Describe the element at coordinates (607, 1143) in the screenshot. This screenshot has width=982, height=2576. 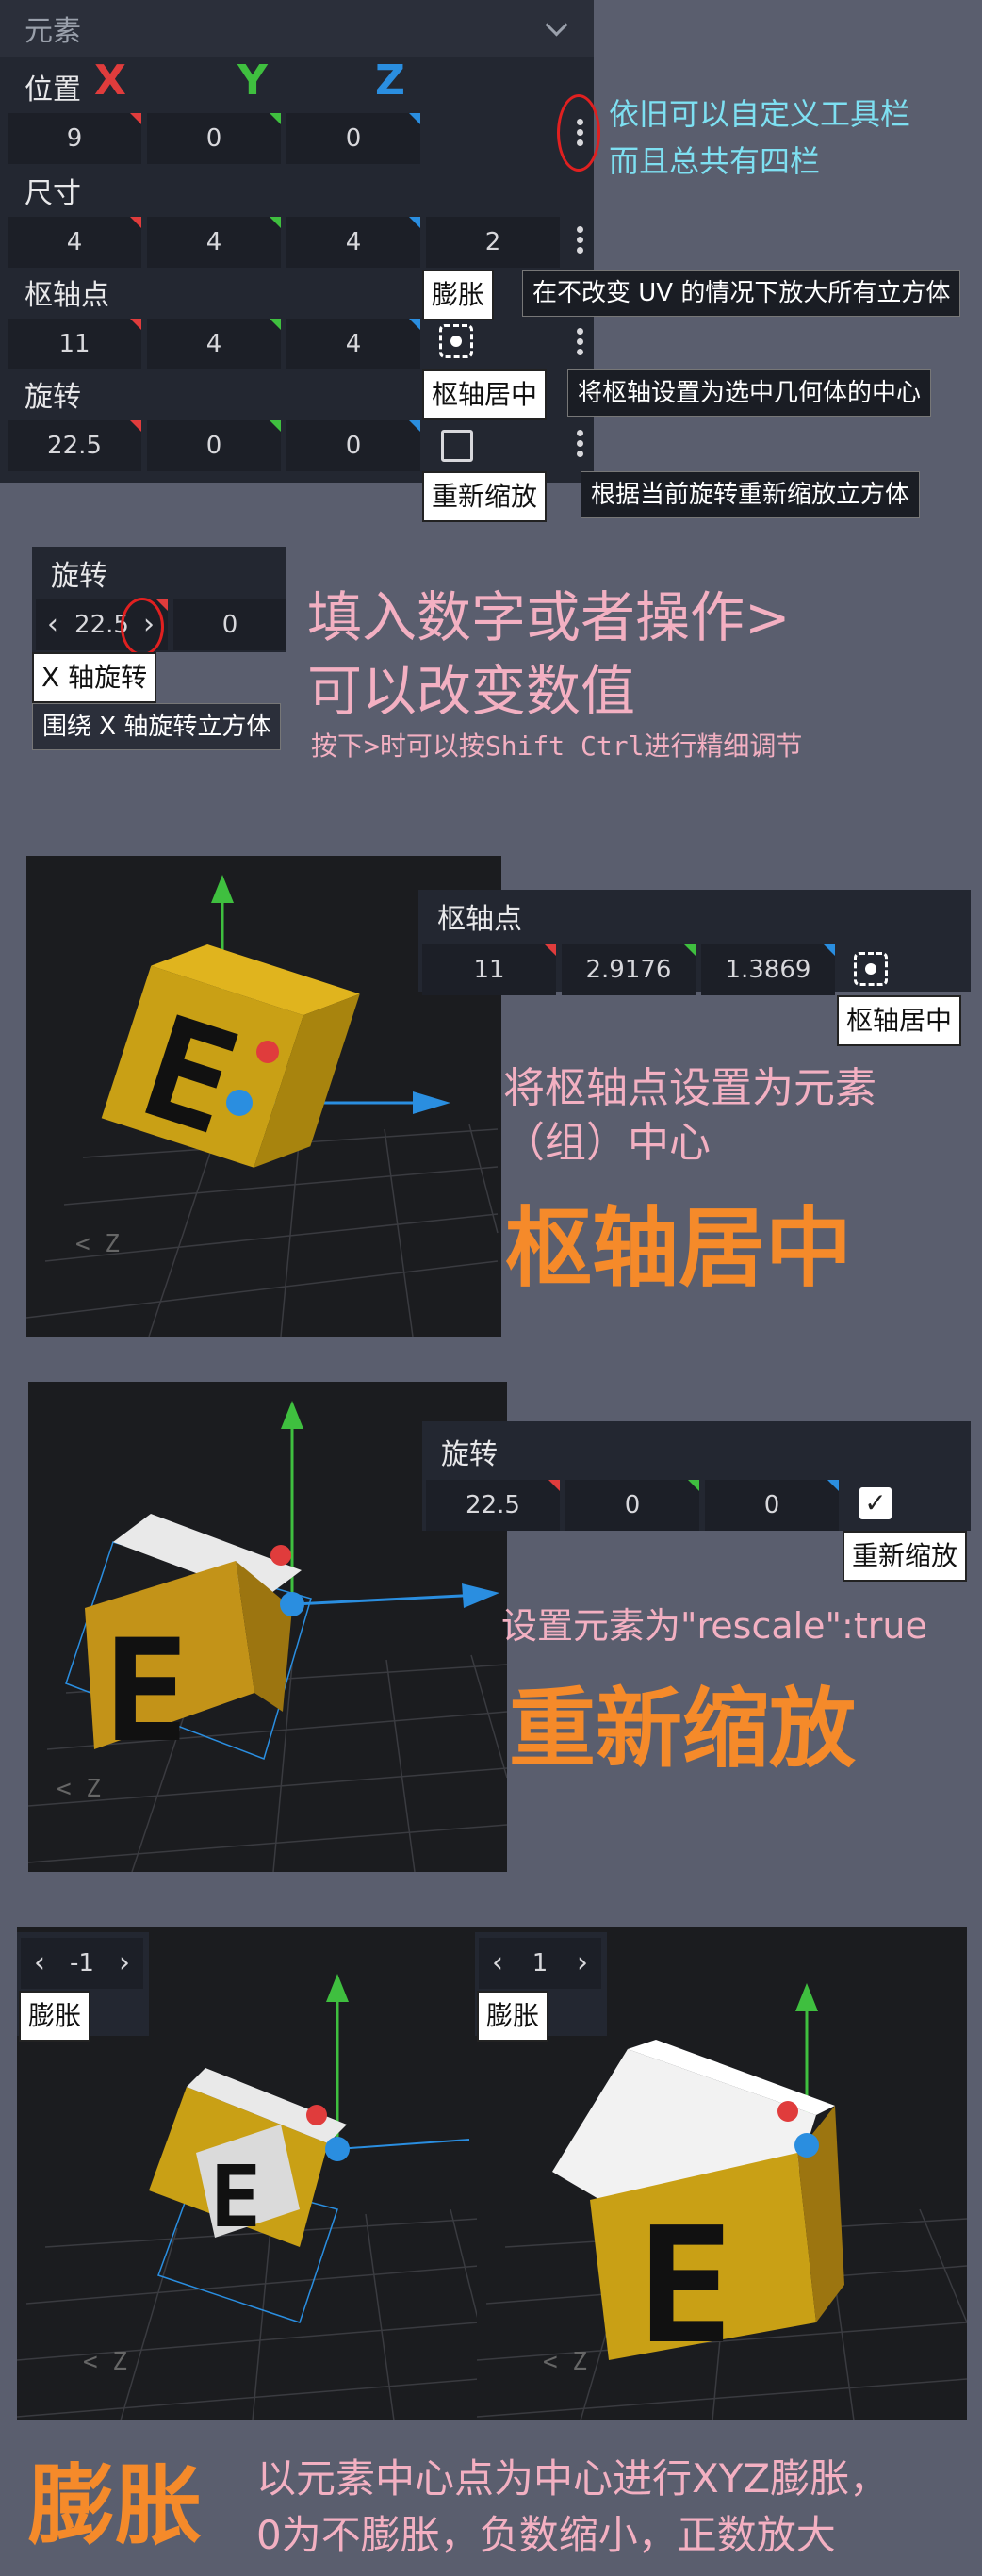
I see `pivot-desc-line-2: （组）中心` at that location.